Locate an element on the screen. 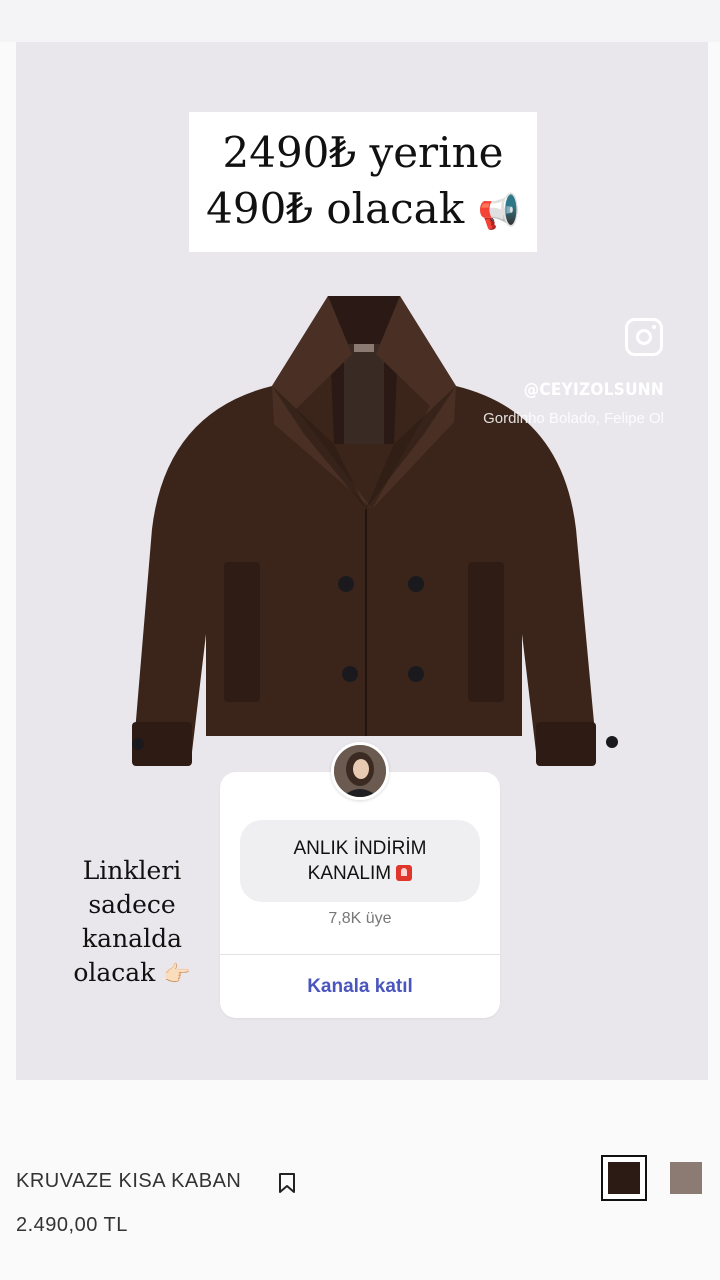  product-price: 2.490,00 TL is located at coordinates (72, 1225).